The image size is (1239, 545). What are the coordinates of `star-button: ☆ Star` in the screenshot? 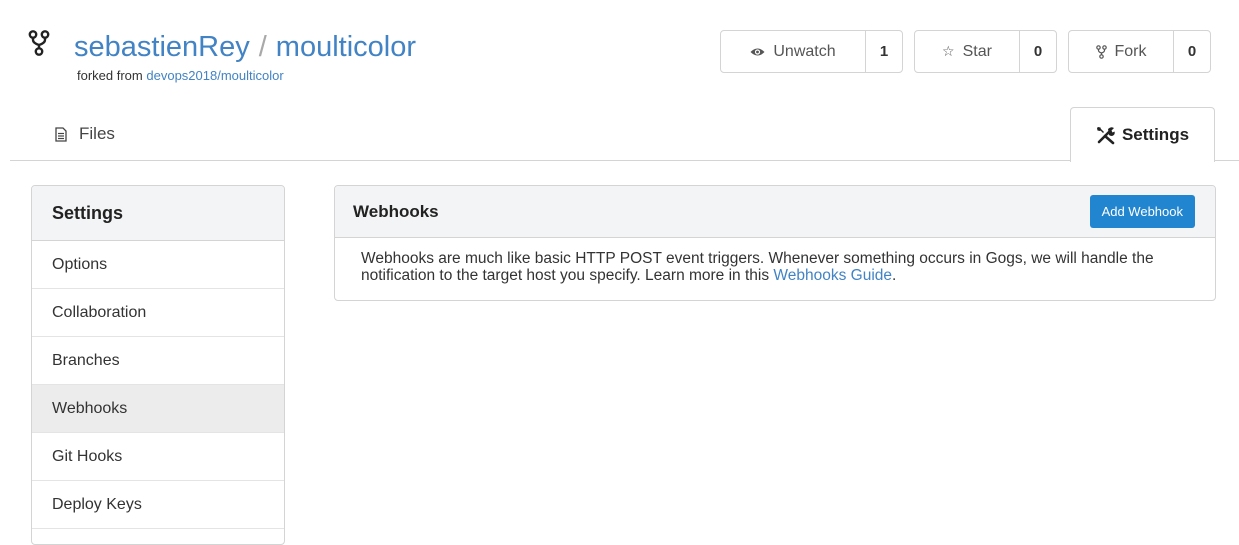 It's located at (967, 51).